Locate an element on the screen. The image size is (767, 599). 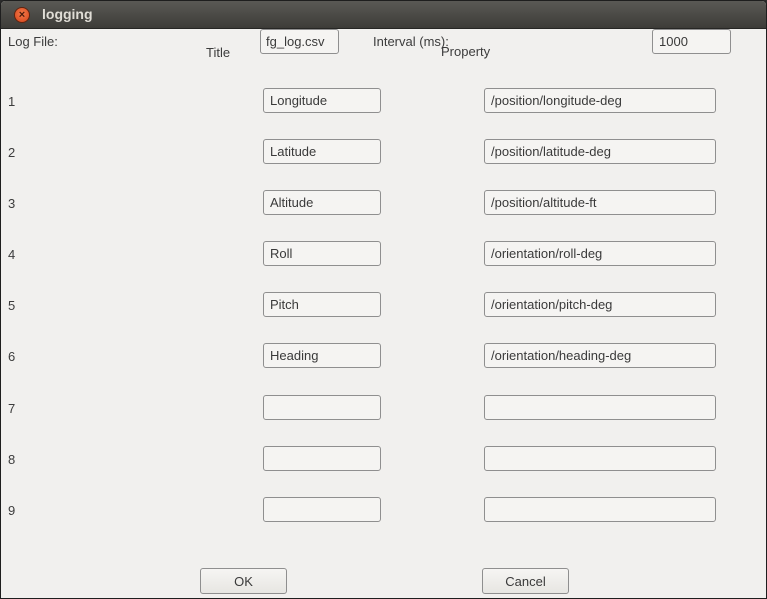
title-bar: × logging is located at coordinates (383, 15).